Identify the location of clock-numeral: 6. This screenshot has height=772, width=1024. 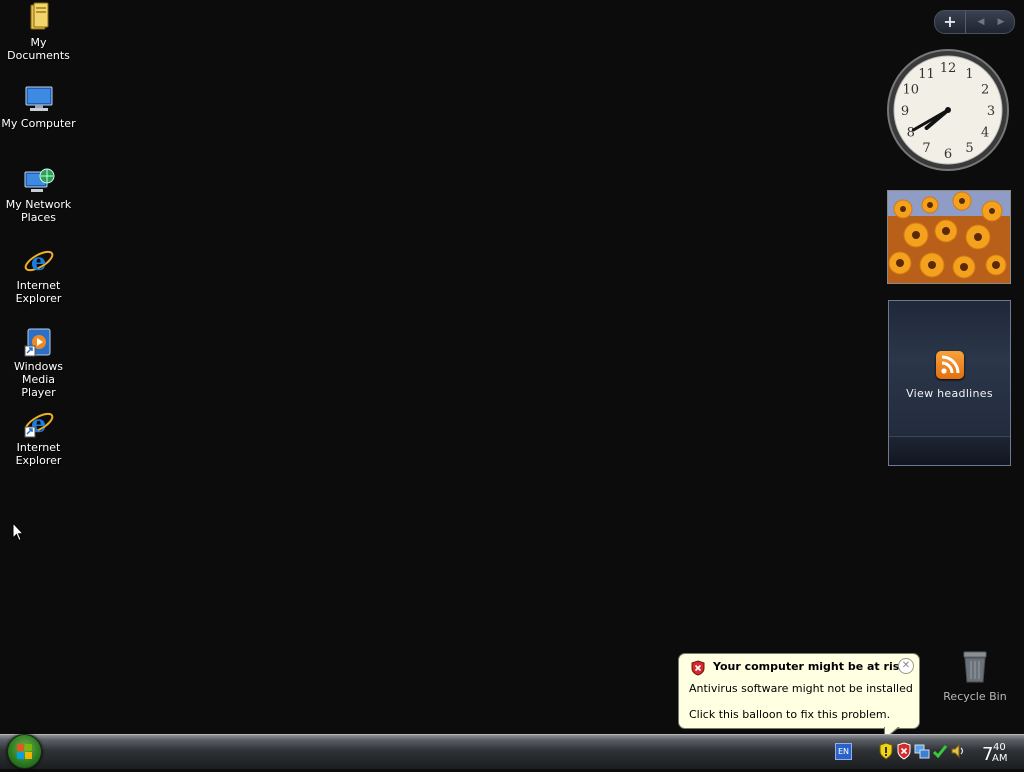
(948, 154).